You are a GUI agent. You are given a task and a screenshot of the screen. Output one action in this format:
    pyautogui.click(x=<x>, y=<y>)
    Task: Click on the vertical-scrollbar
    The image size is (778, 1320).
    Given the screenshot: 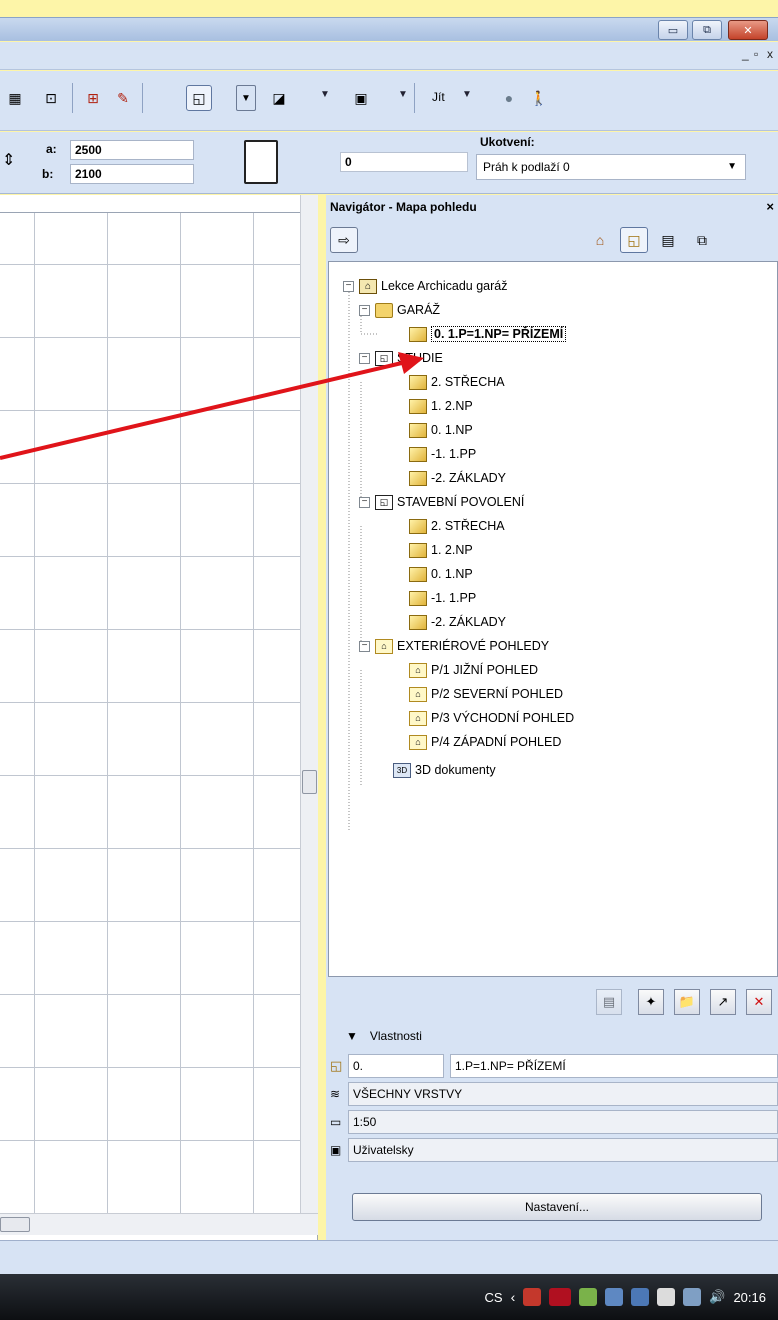 What is the action you would take?
    pyautogui.click(x=309, y=704)
    